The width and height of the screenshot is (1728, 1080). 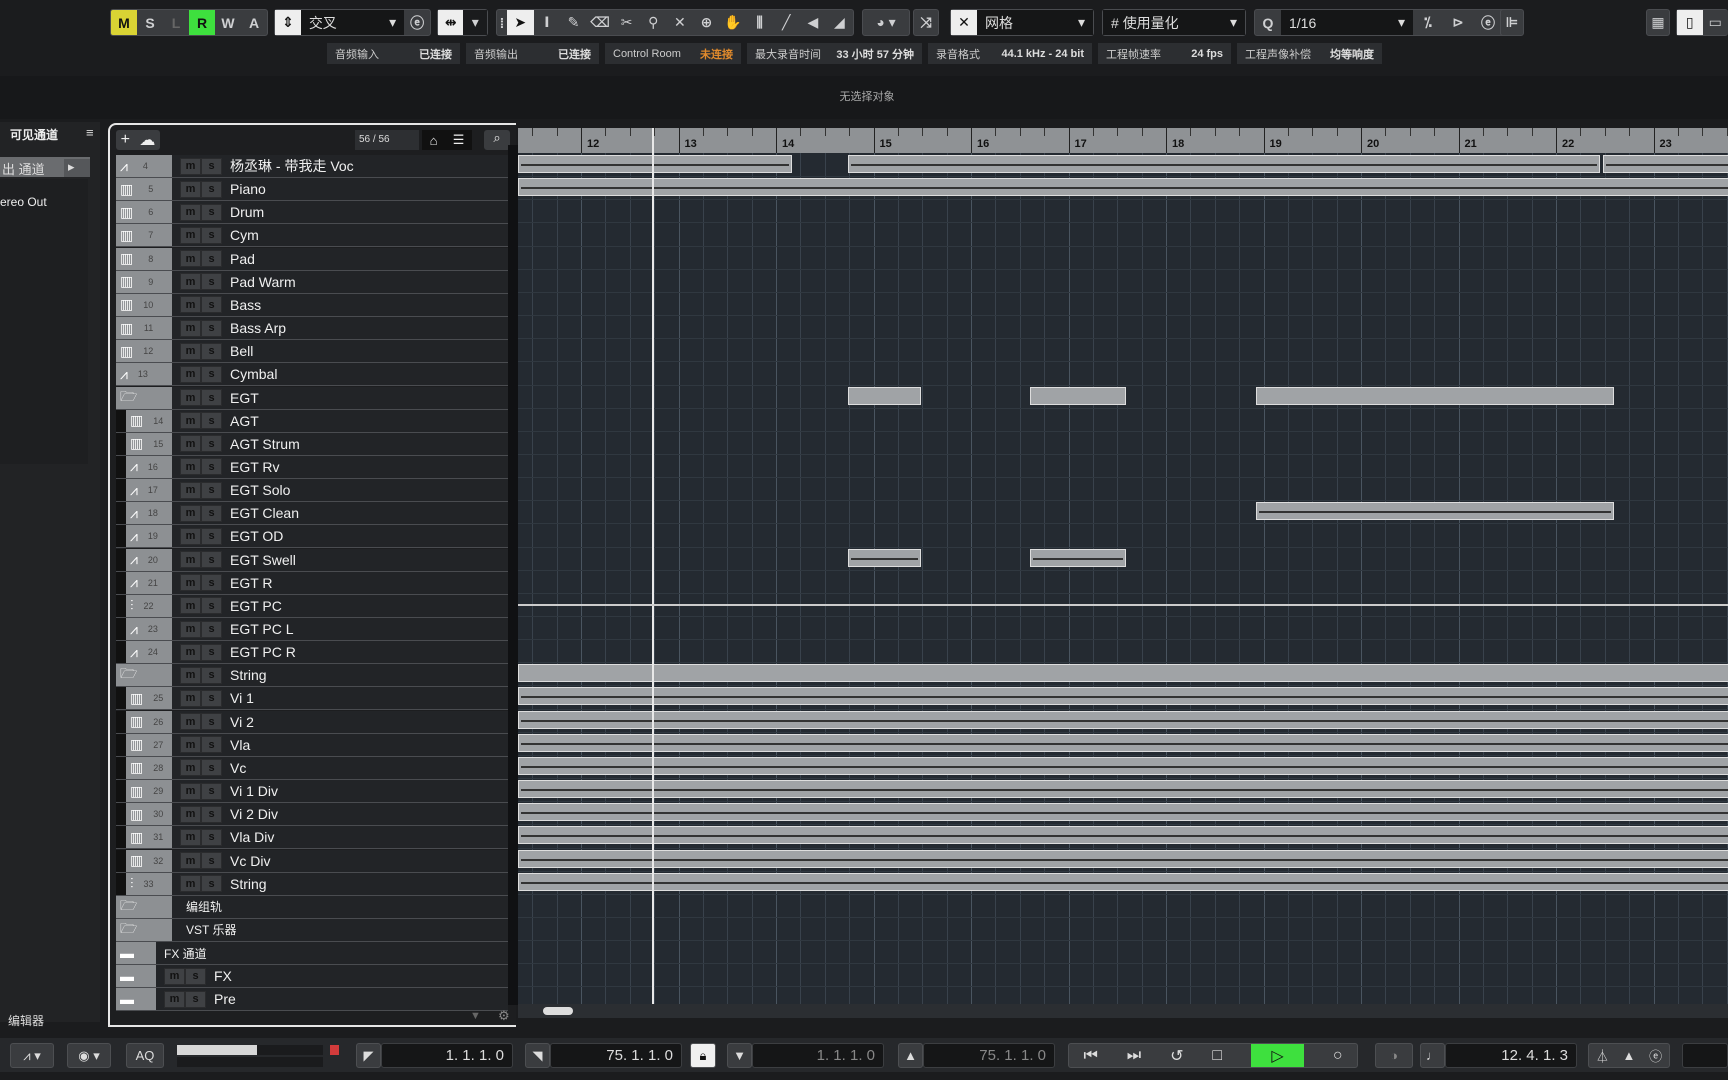 What do you see at coordinates (125, 140) in the screenshot?
I see `add-track-icon: +` at bounding box center [125, 140].